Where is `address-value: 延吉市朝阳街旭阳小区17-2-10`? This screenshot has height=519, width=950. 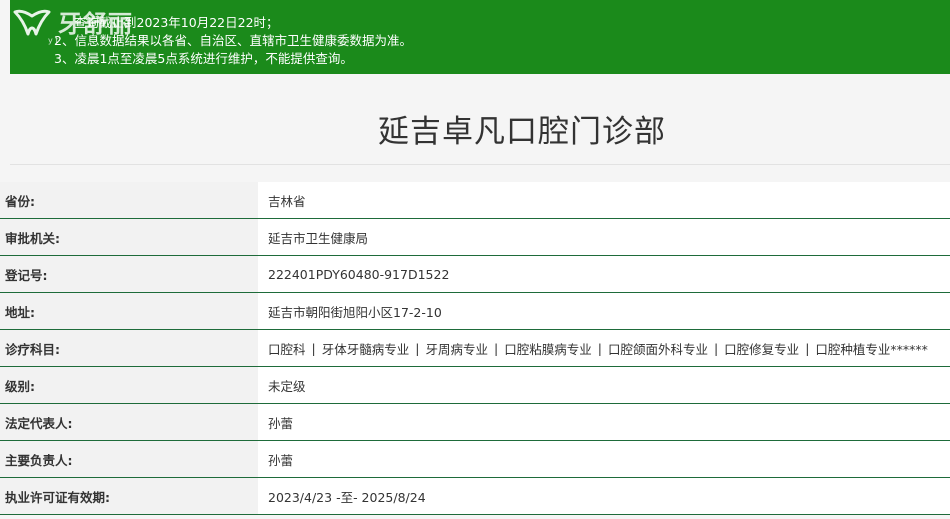
address-value: 延吉市朝阳街旭阳小区17-2-10 is located at coordinates (604, 311).